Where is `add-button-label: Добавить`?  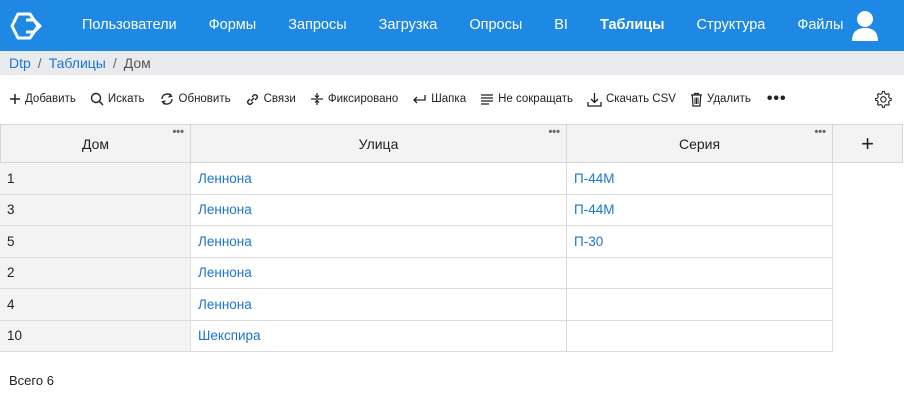 add-button-label: Добавить is located at coordinates (50, 99).